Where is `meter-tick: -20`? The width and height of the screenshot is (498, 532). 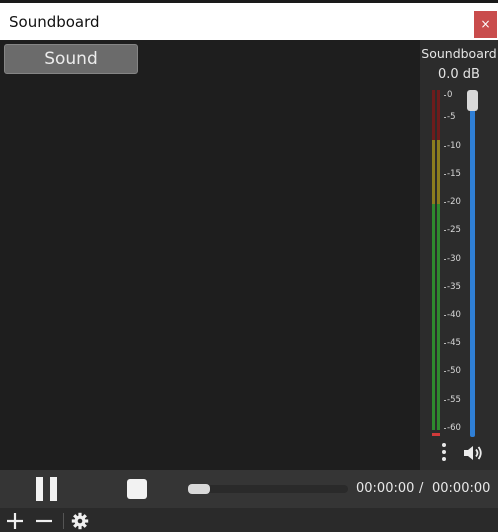
meter-tick: -20 is located at coordinates (452, 202).